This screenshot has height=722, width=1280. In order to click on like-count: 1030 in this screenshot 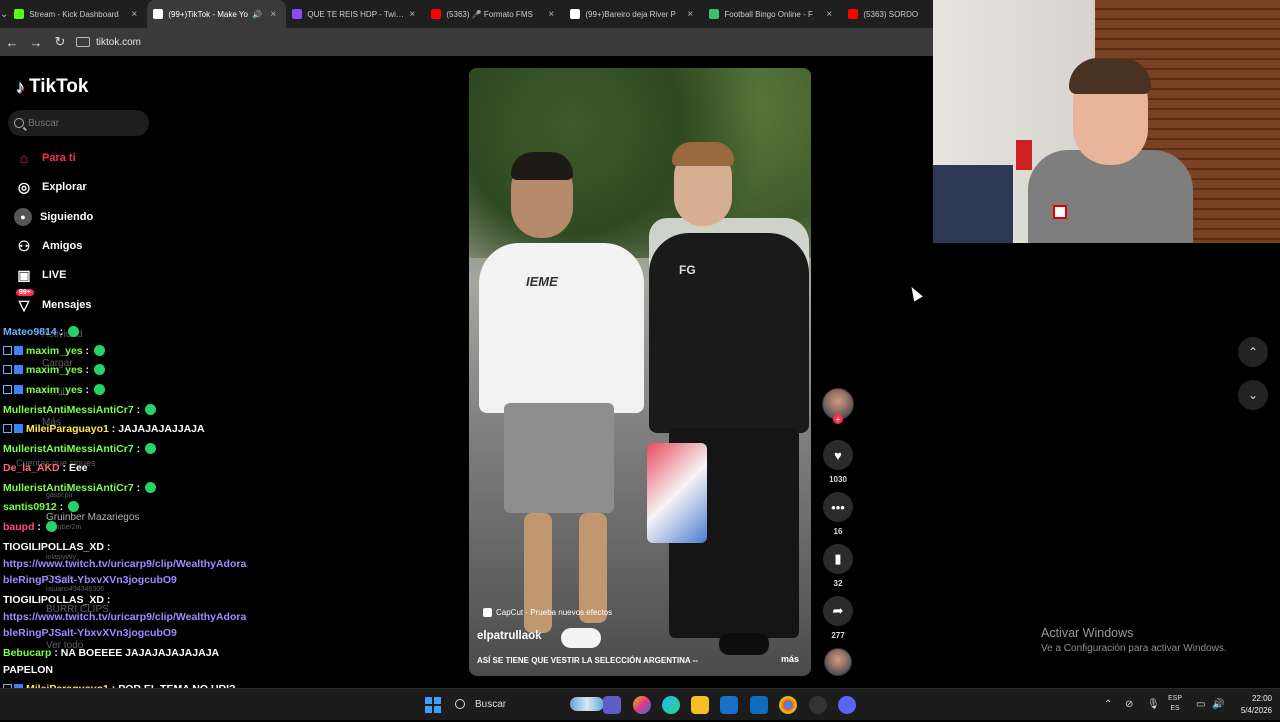, I will do `click(838, 479)`.